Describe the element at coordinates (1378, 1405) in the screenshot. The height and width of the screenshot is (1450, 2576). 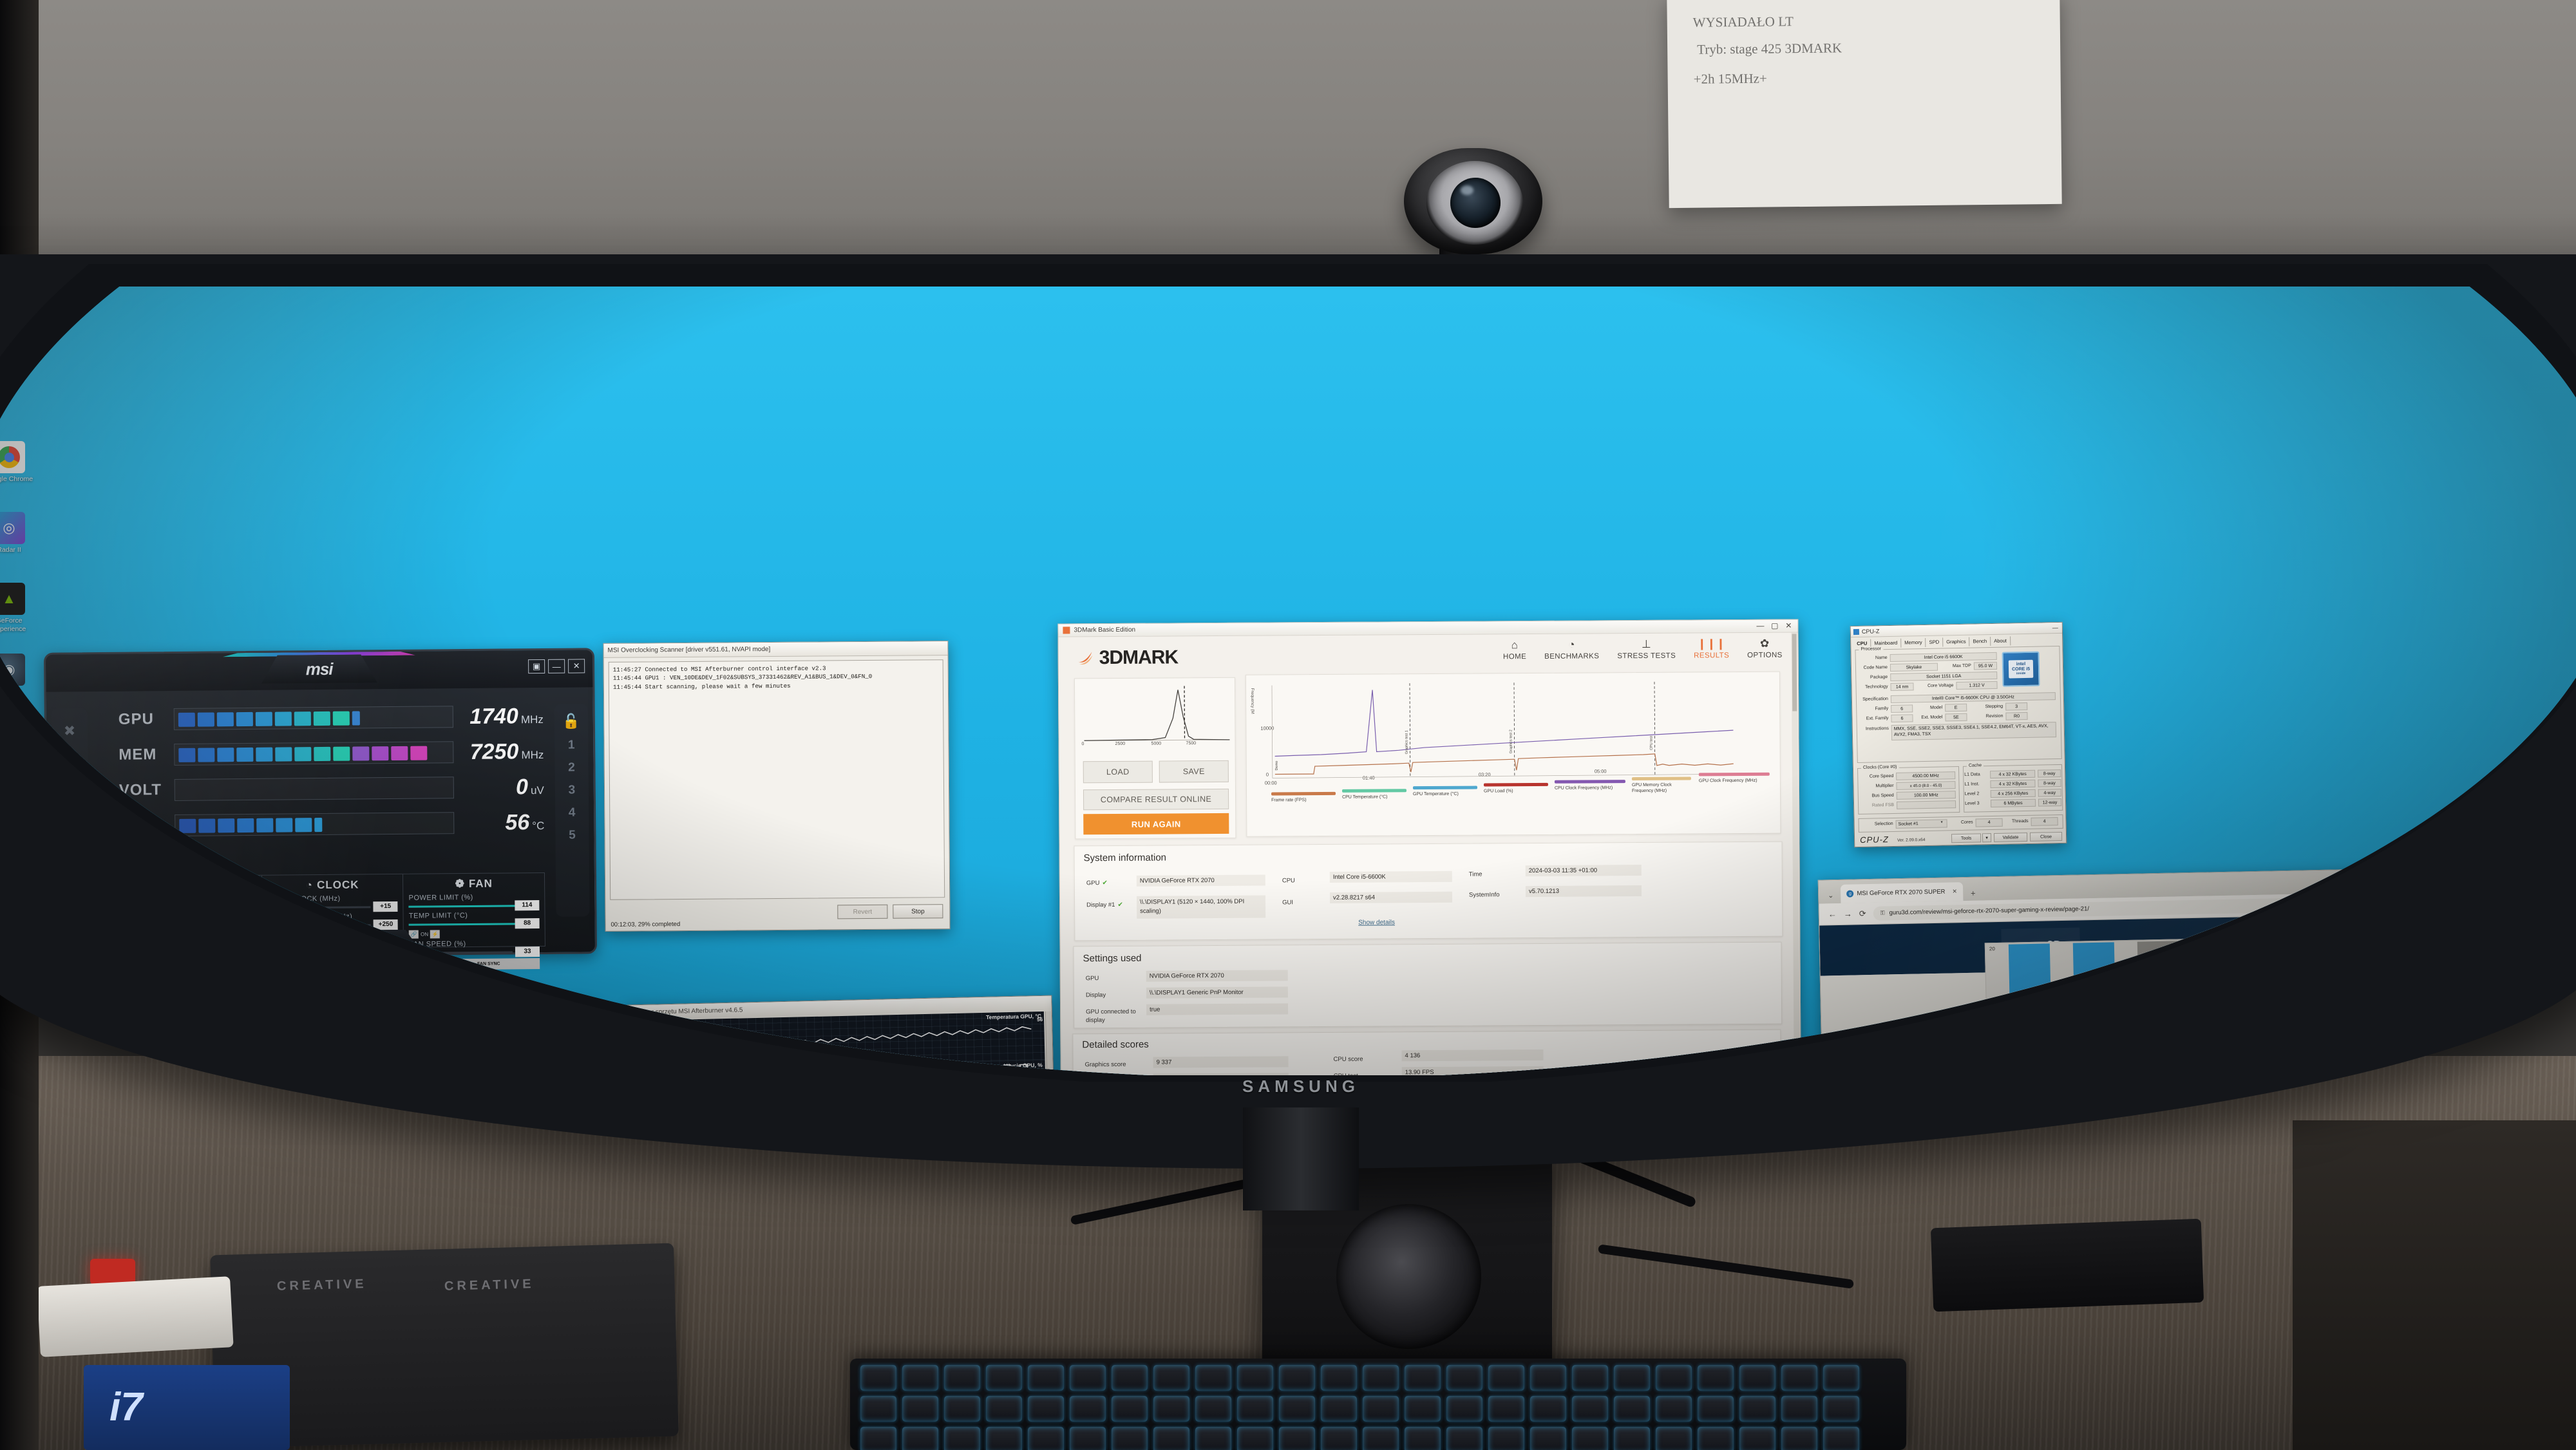
I see `keyboard` at that location.